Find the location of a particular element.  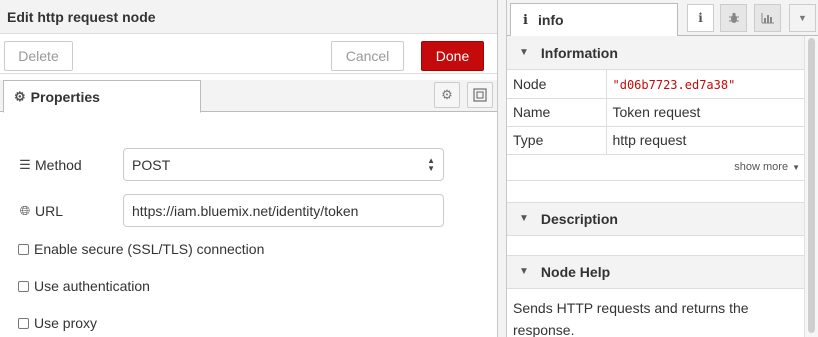

property-value: Token request is located at coordinates (705, 112).